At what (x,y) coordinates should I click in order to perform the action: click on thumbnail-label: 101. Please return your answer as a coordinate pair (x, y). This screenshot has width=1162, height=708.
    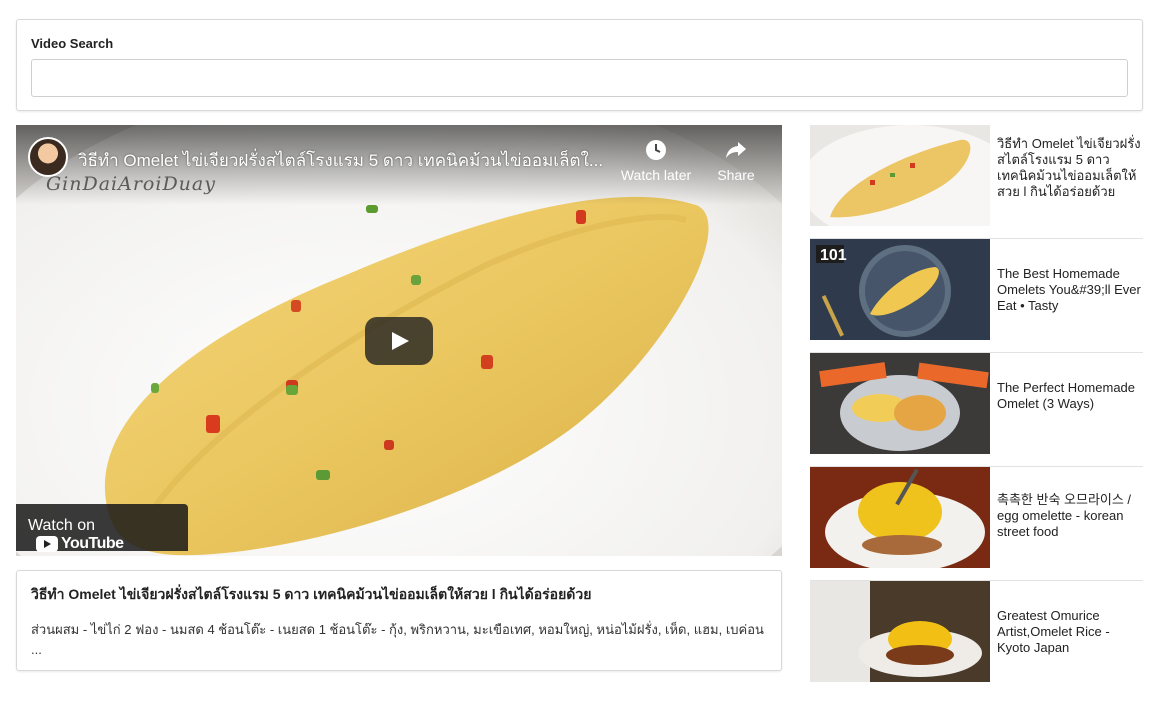
    Looking at the image, I should click on (833, 255).